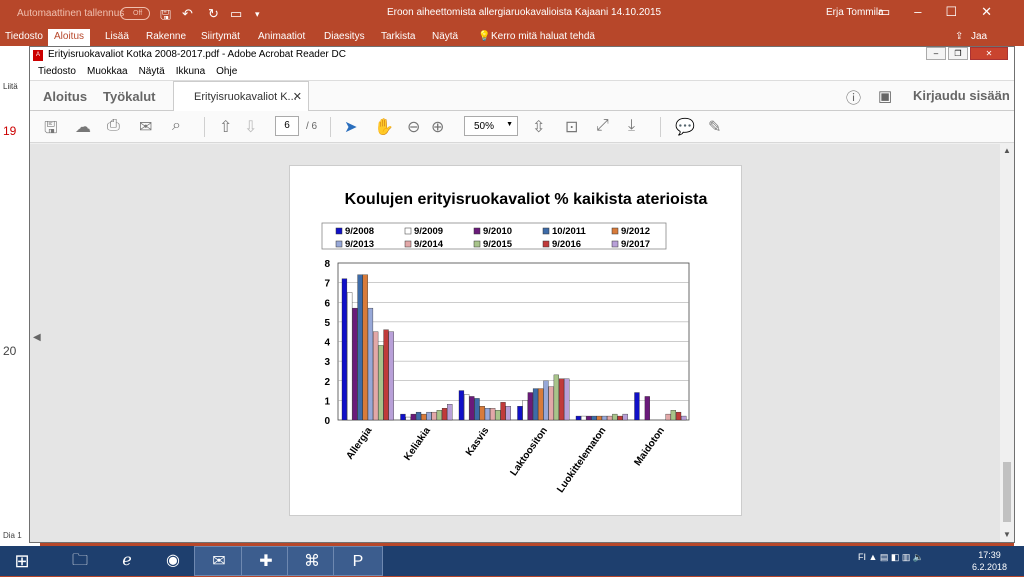 The image size is (1024, 577). Describe the element at coordinates (250, 127) in the screenshot. I see `next-page-icon: ⇩` at that location.